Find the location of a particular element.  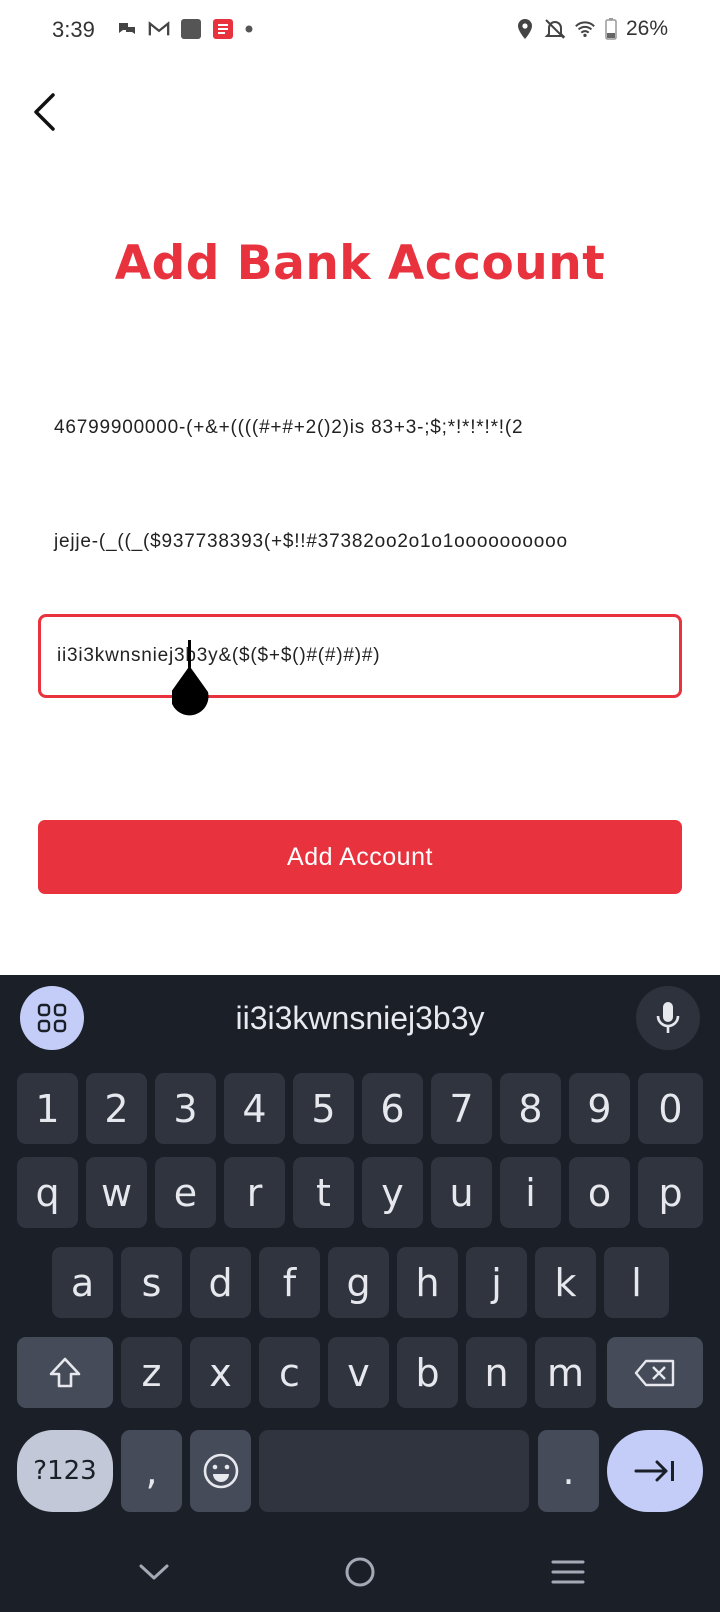

emoji-icon is located at coordinates (220, 1471).